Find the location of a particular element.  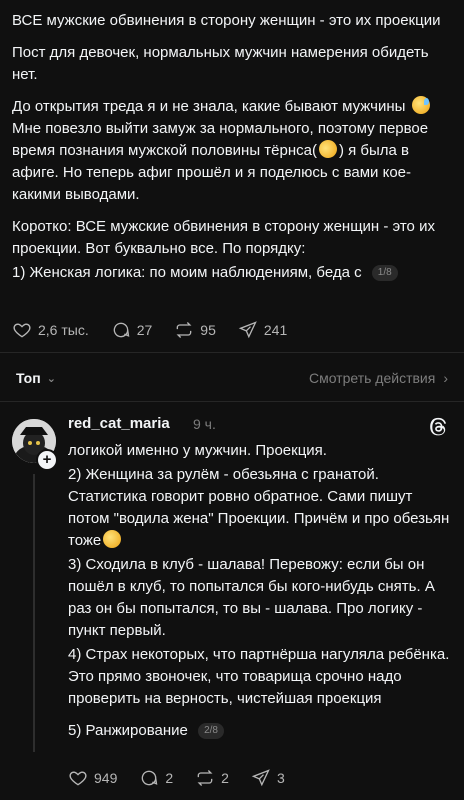

thread-line is located at coordinates (34, 613).